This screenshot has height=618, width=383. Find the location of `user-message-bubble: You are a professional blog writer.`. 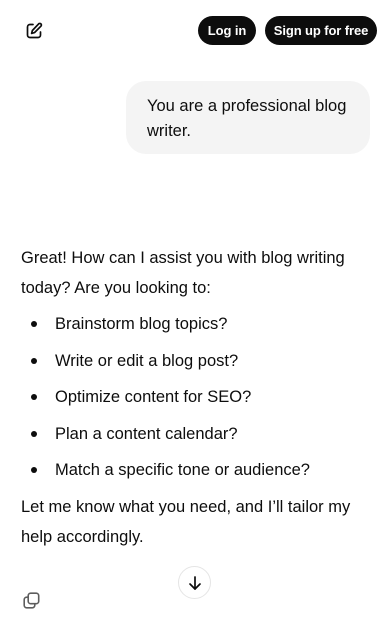

user-message-bubble: You are a professional blog writer. is located at coordinates (248, 117).